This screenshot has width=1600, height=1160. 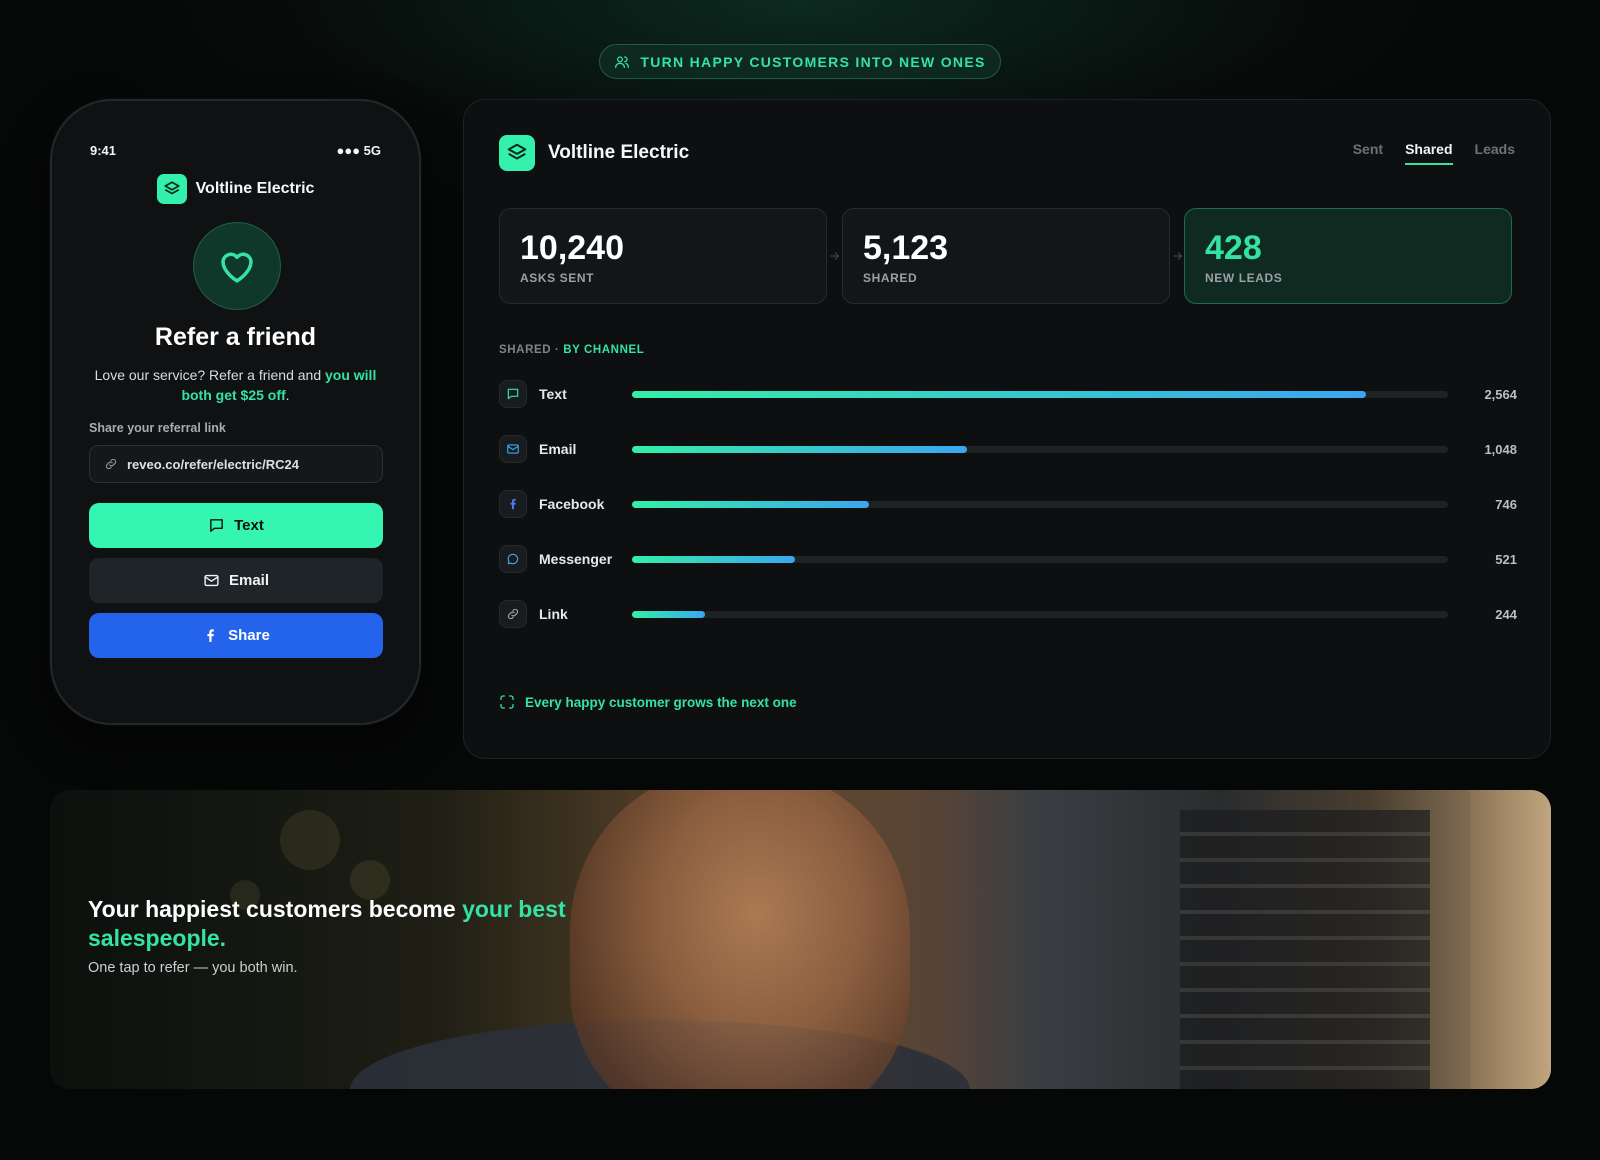 What do you see at coordinates (576, 559) in the screenshot?
I see `channel-name: Messenger` at bounding box center [576, 559].